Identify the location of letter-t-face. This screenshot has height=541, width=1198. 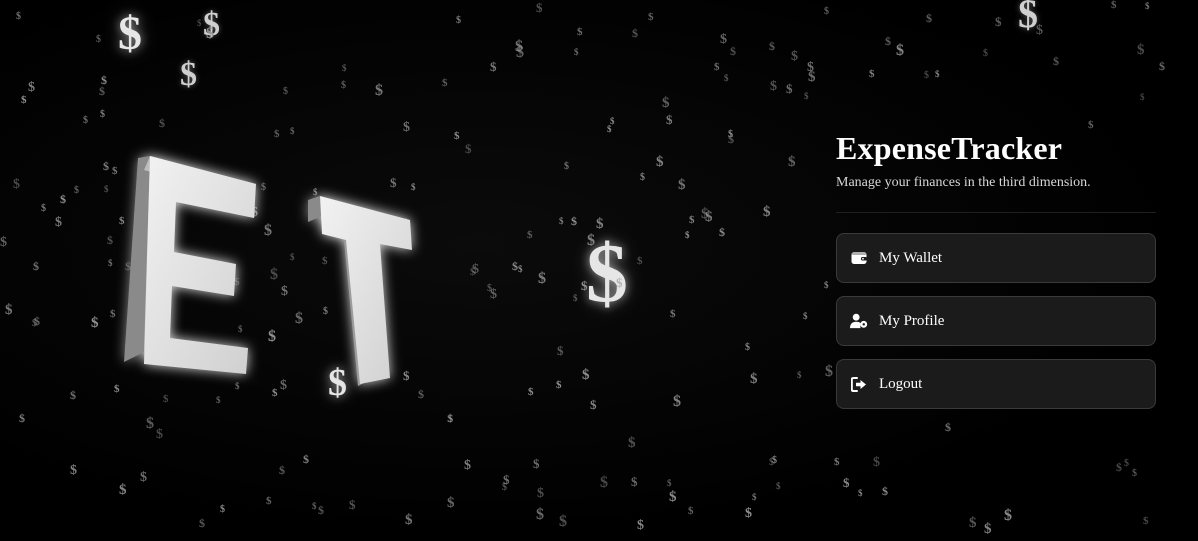
(366, 290).